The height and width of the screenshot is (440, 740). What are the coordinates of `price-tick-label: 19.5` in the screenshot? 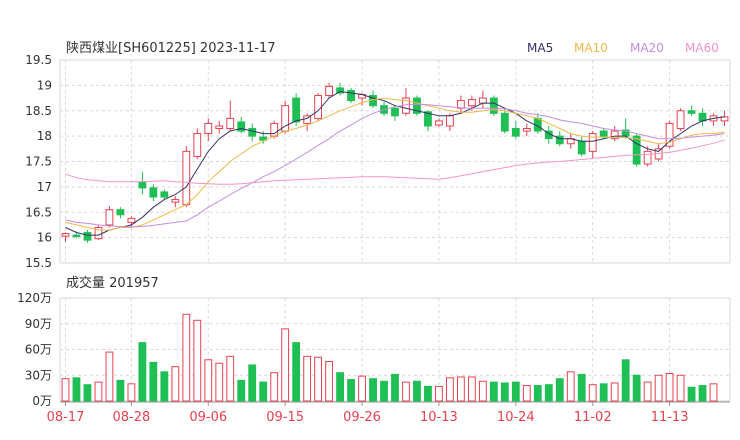 It's located at (38, 60).